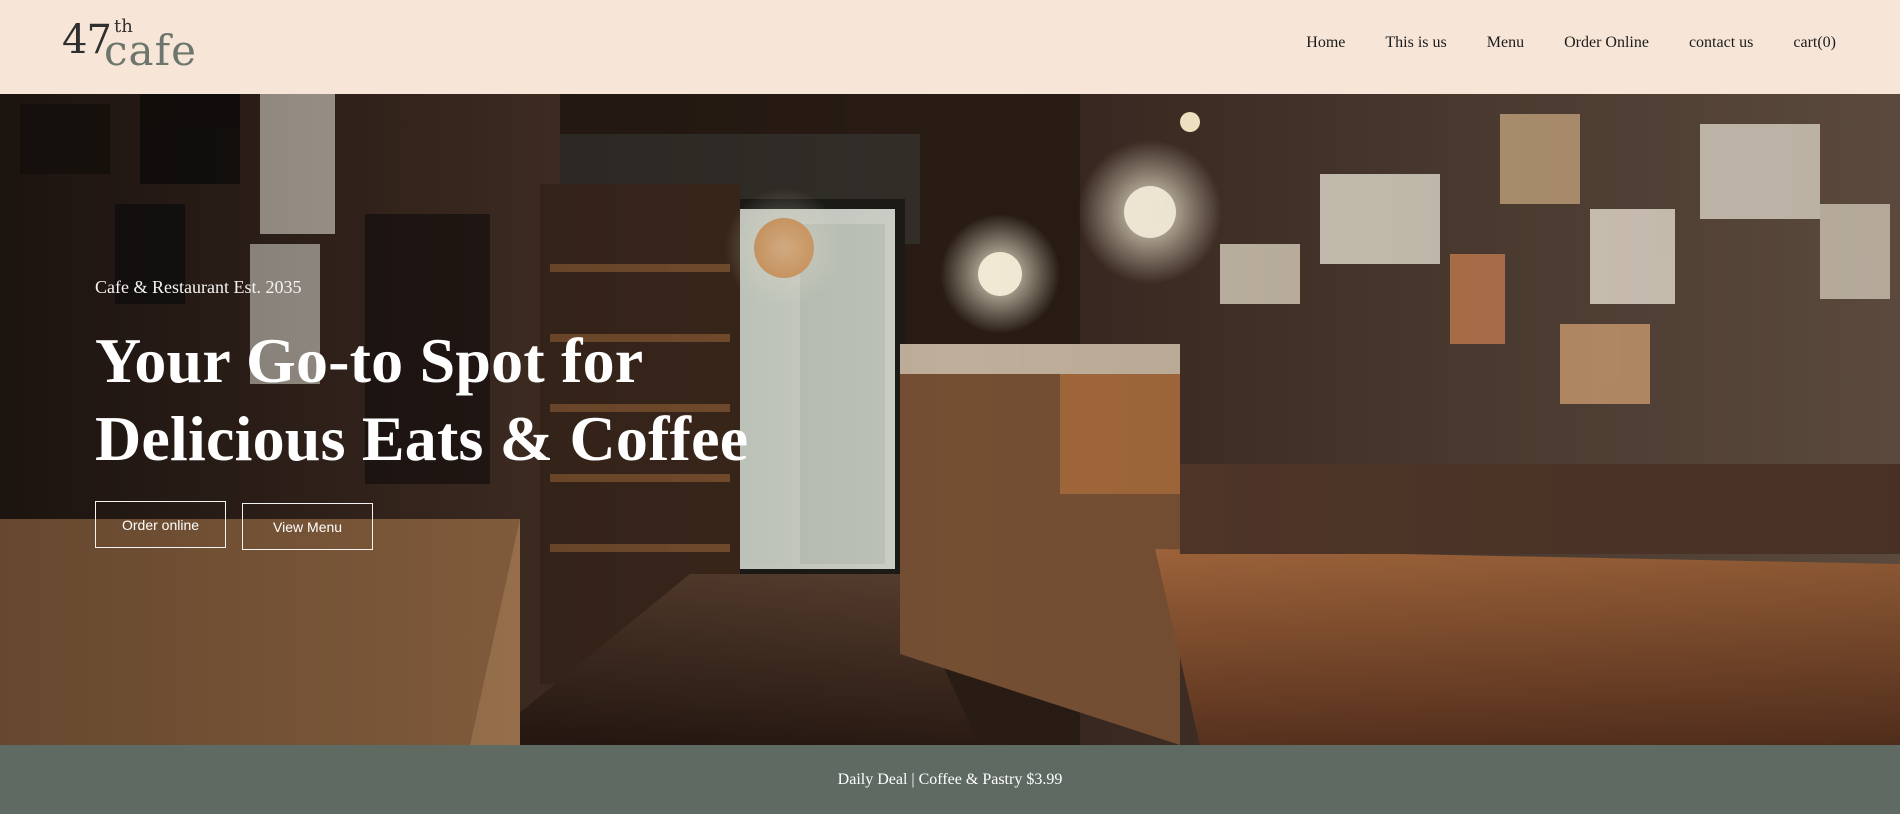 The height and width of the screenshot is (814, 1900). What do you see at coordinates (1721, 43) in the screenshot?
I see `nav-contact: contact us` at bounding box center [1721, 43].